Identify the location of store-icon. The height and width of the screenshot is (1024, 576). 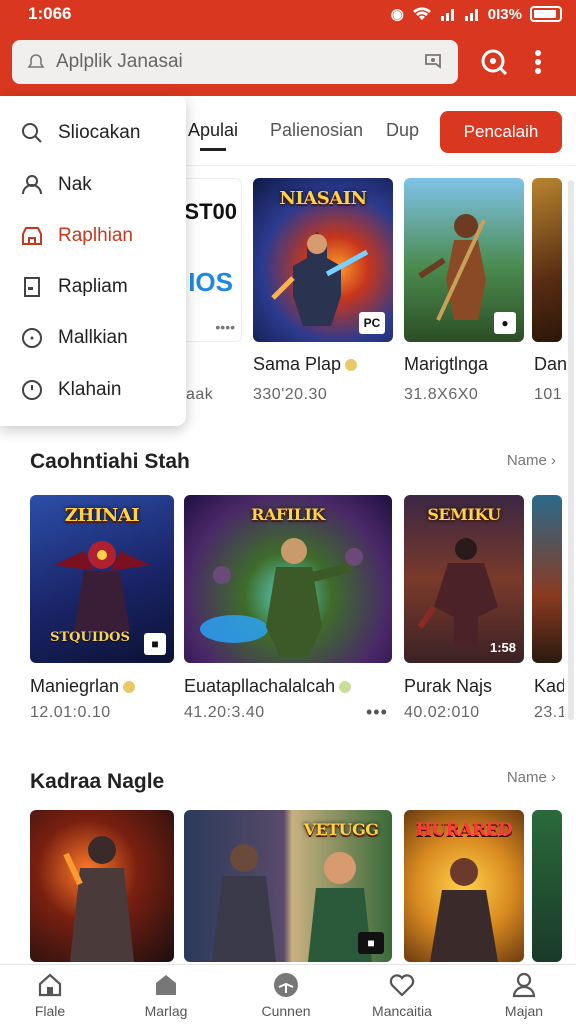
(166, 985).